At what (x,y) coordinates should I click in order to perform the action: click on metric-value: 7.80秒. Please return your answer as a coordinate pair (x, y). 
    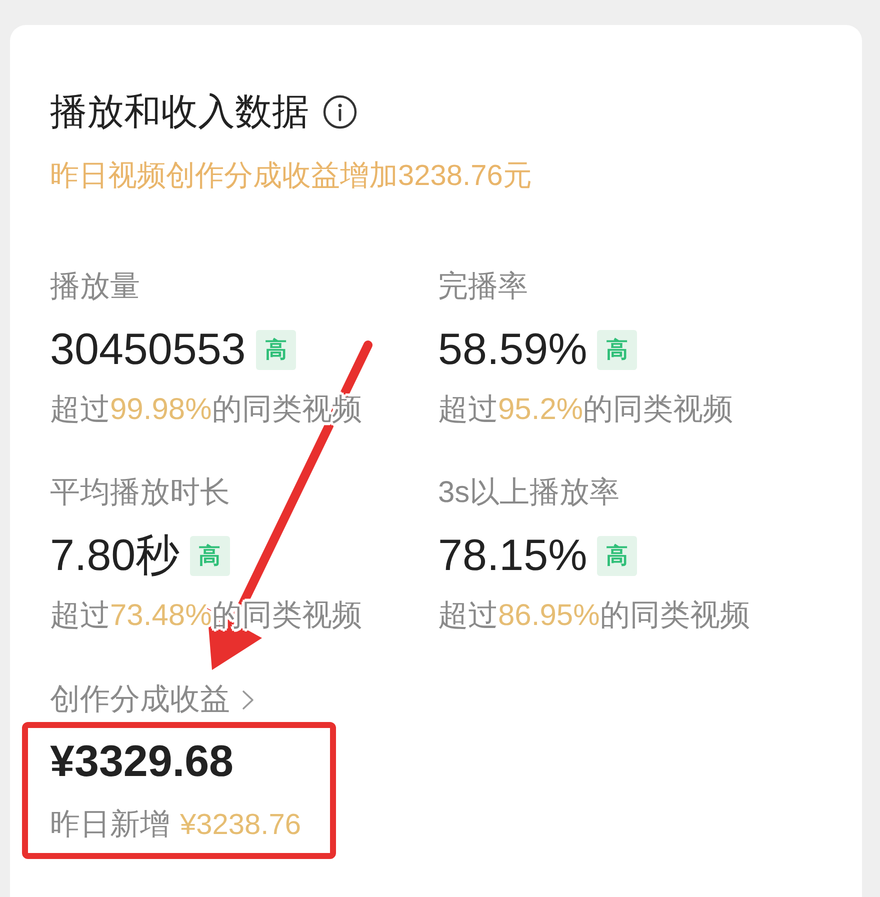
    Looking at the image, I should click on (115, 556).